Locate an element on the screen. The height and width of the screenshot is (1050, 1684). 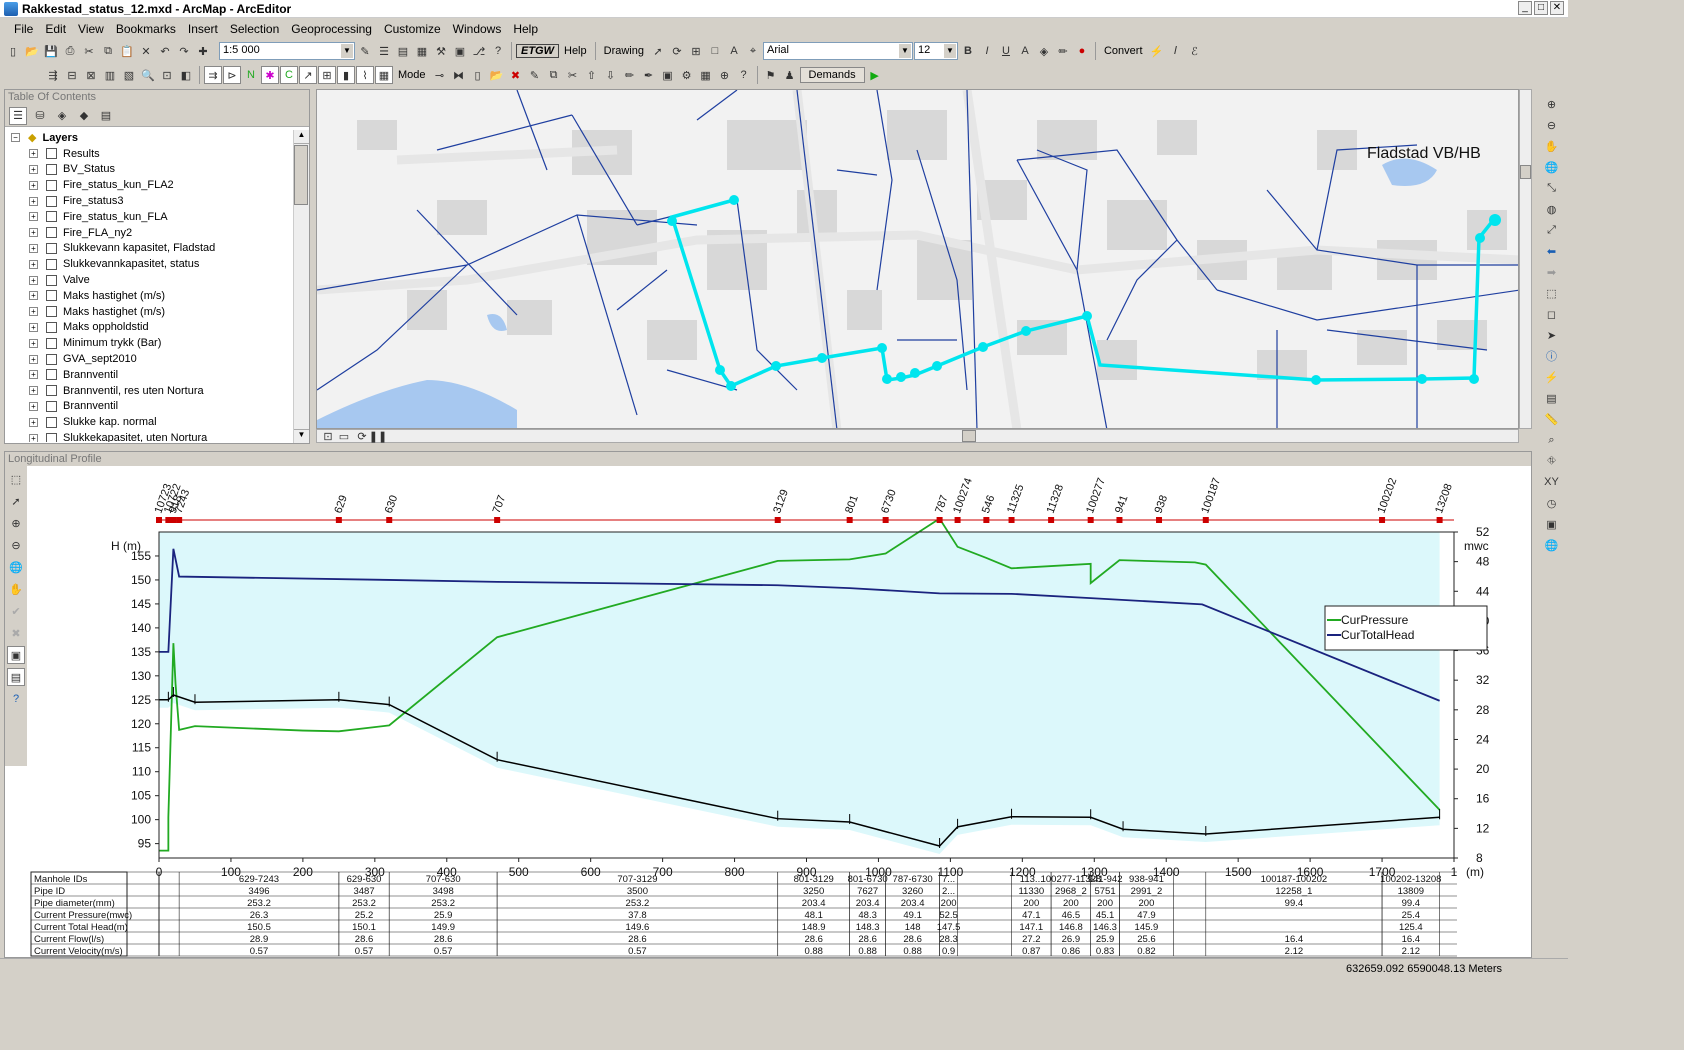
network-tool-6-icon: ⊡ is located at coordinates (167, 75).